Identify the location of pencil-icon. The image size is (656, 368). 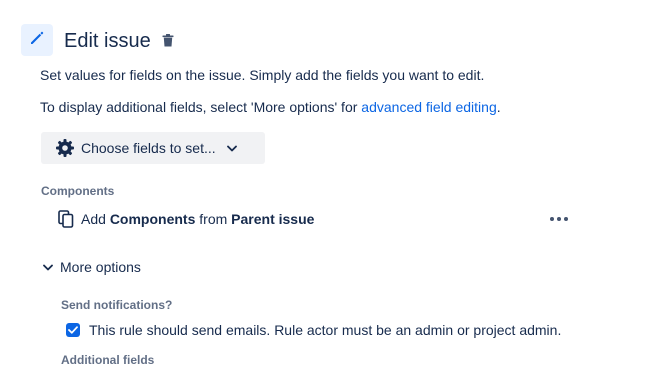
(37, 40).